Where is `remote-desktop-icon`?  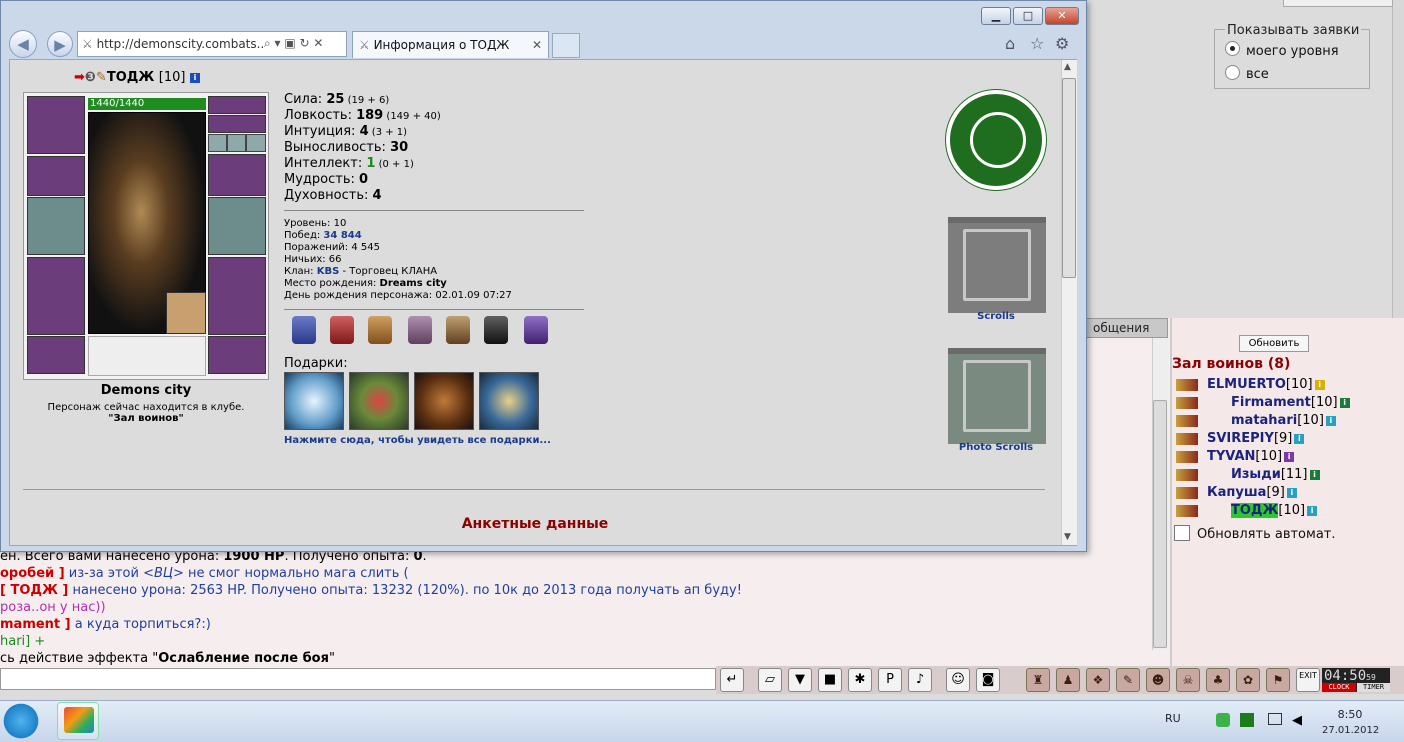
remote-desktop-icon is located at coordinates (79, 720).